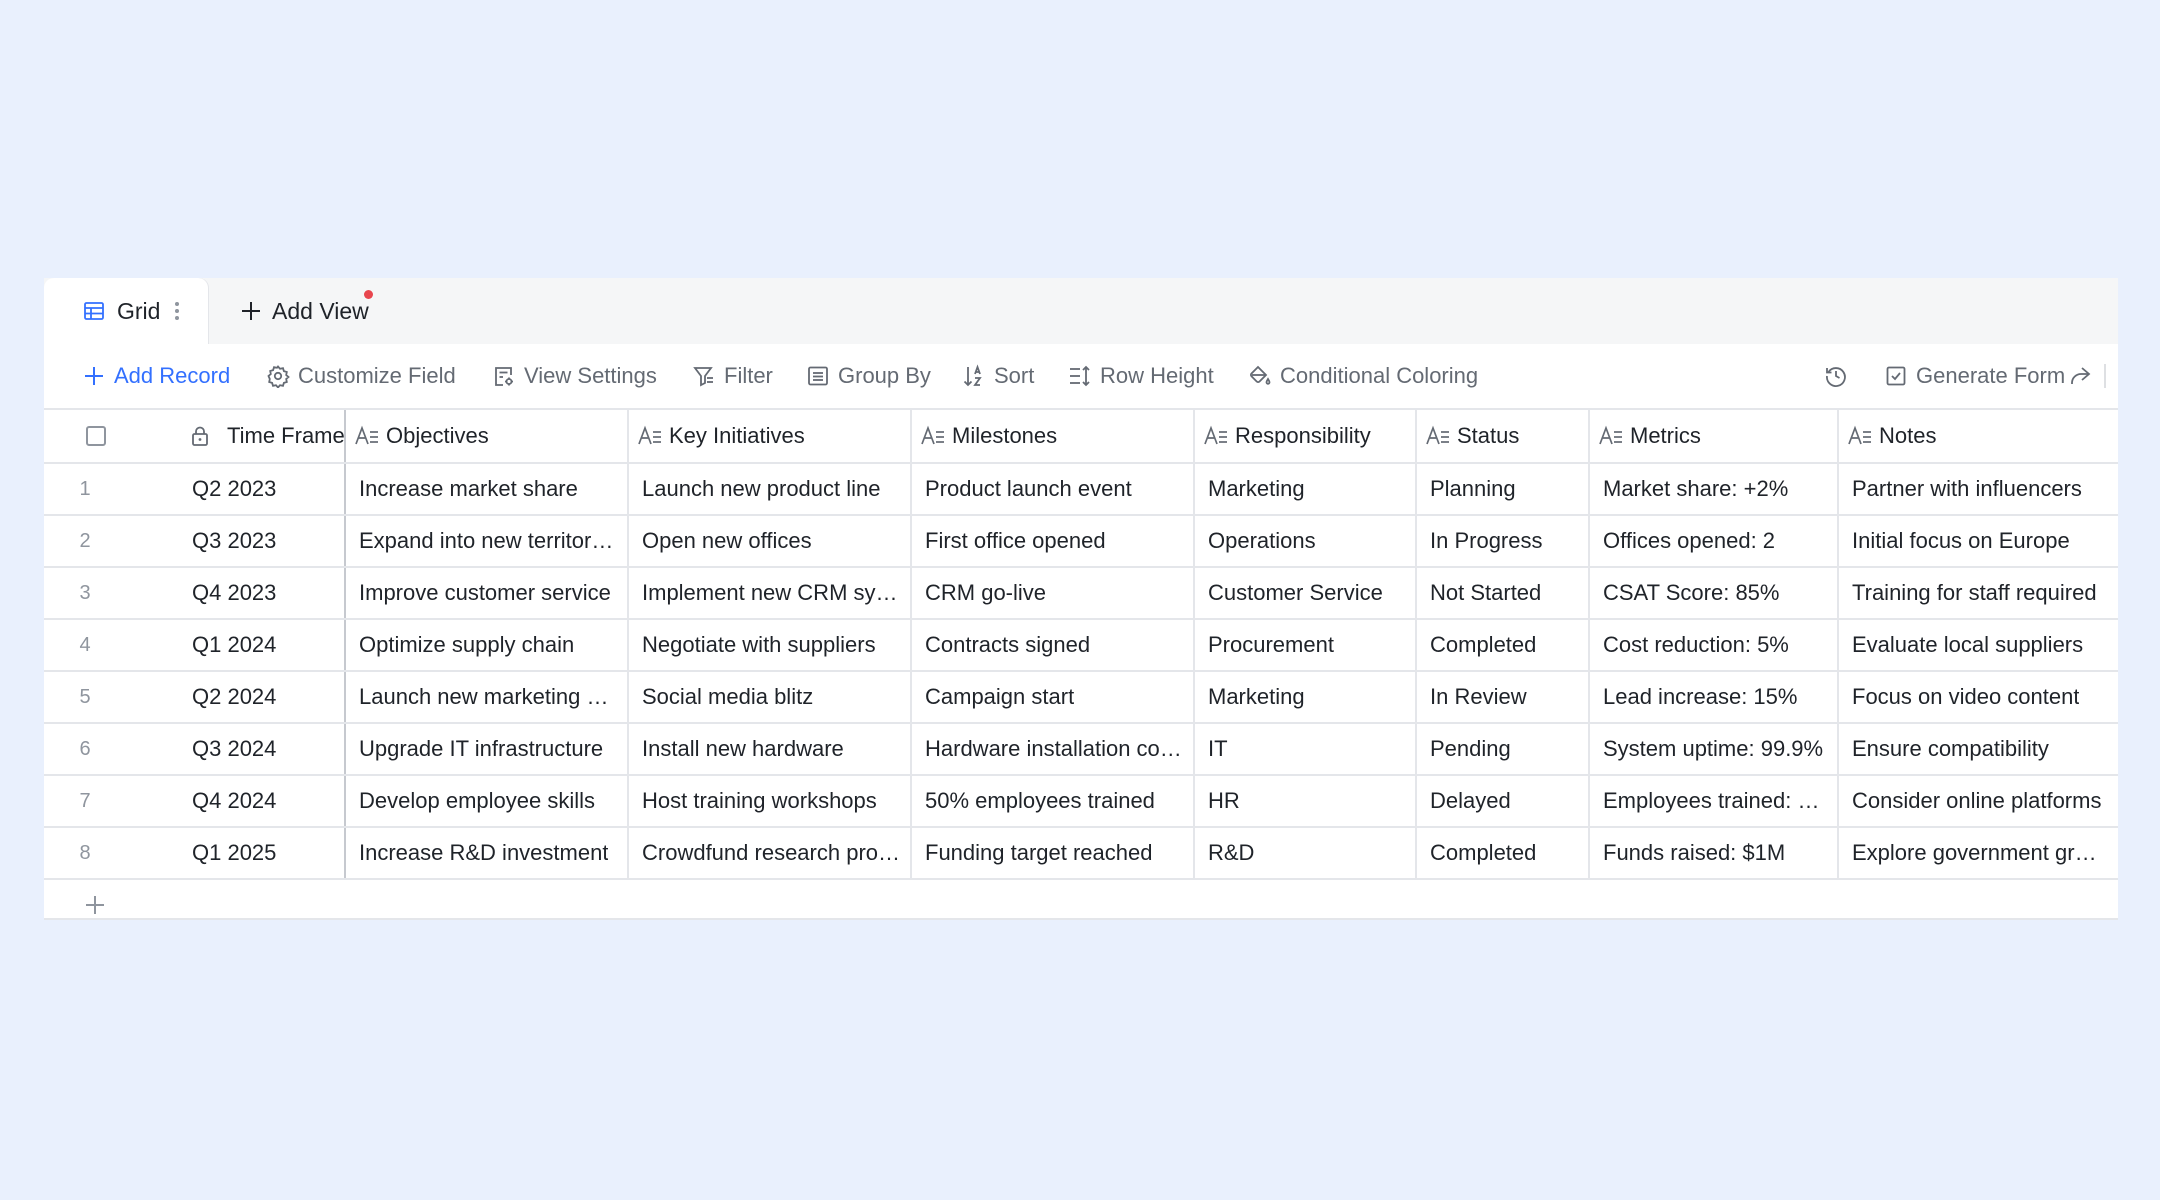 The image size is (2160, 1200). What do you see at coordinates (96, 436) in the screenshot?
I see `select-all-checkbox` at bounding box center [96, 436].